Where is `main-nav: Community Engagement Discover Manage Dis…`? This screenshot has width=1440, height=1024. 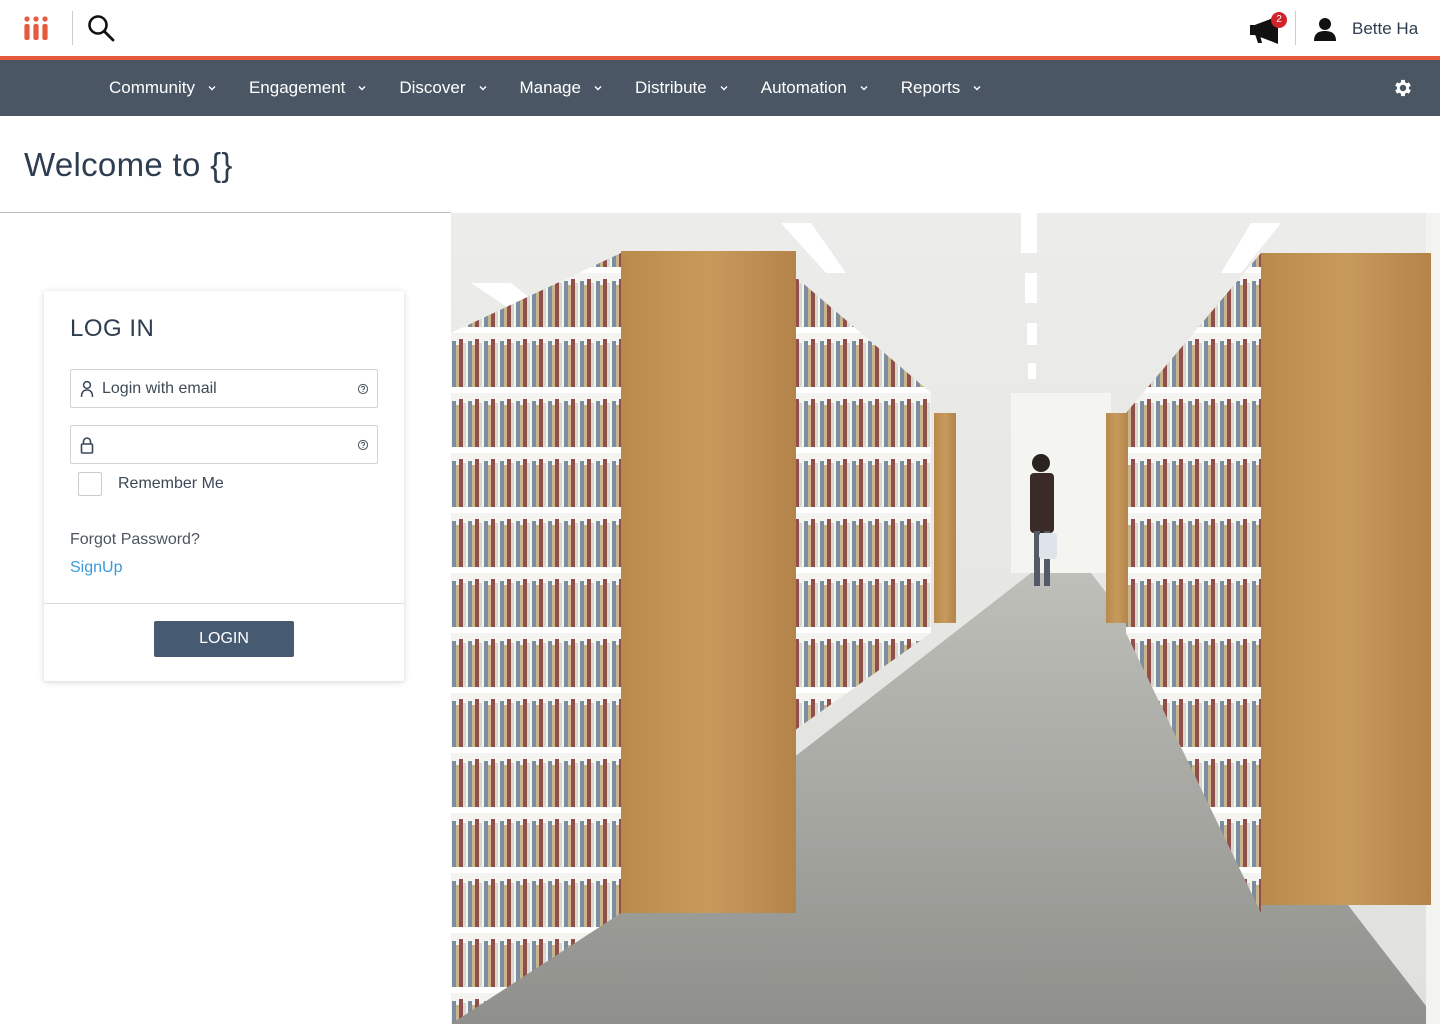 main-nav: Community Engagement Discover Manage Dis… is located at coordinates (720, 88).